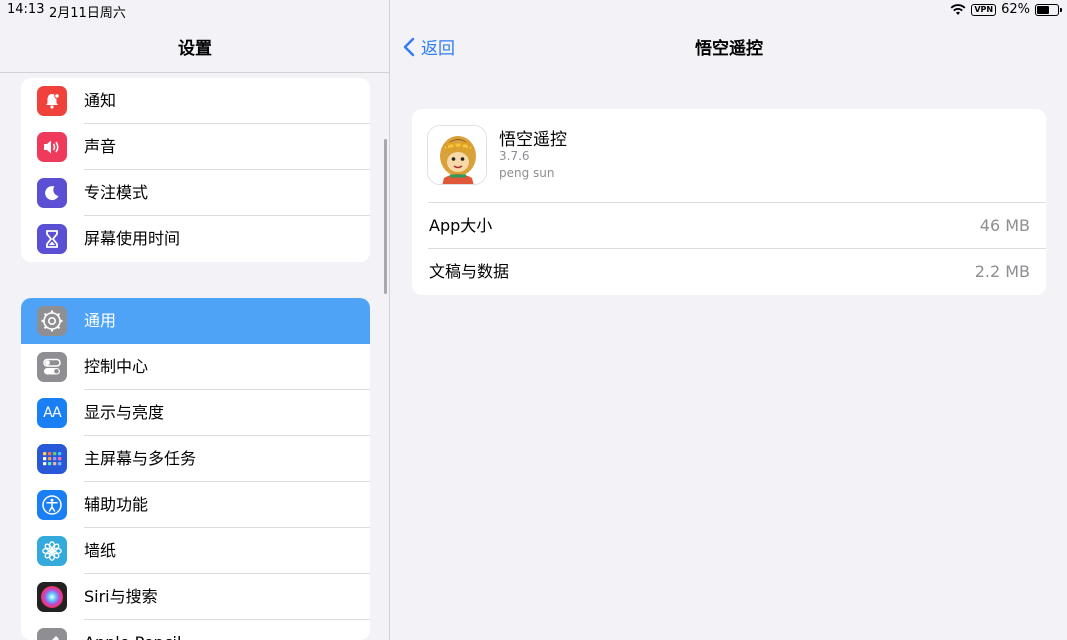 This screenshot has width=1067, height=640. What do you see at coordinates (52, 597) in the screenshot?
I see `siri-icon` at bounding box center [52, 597].